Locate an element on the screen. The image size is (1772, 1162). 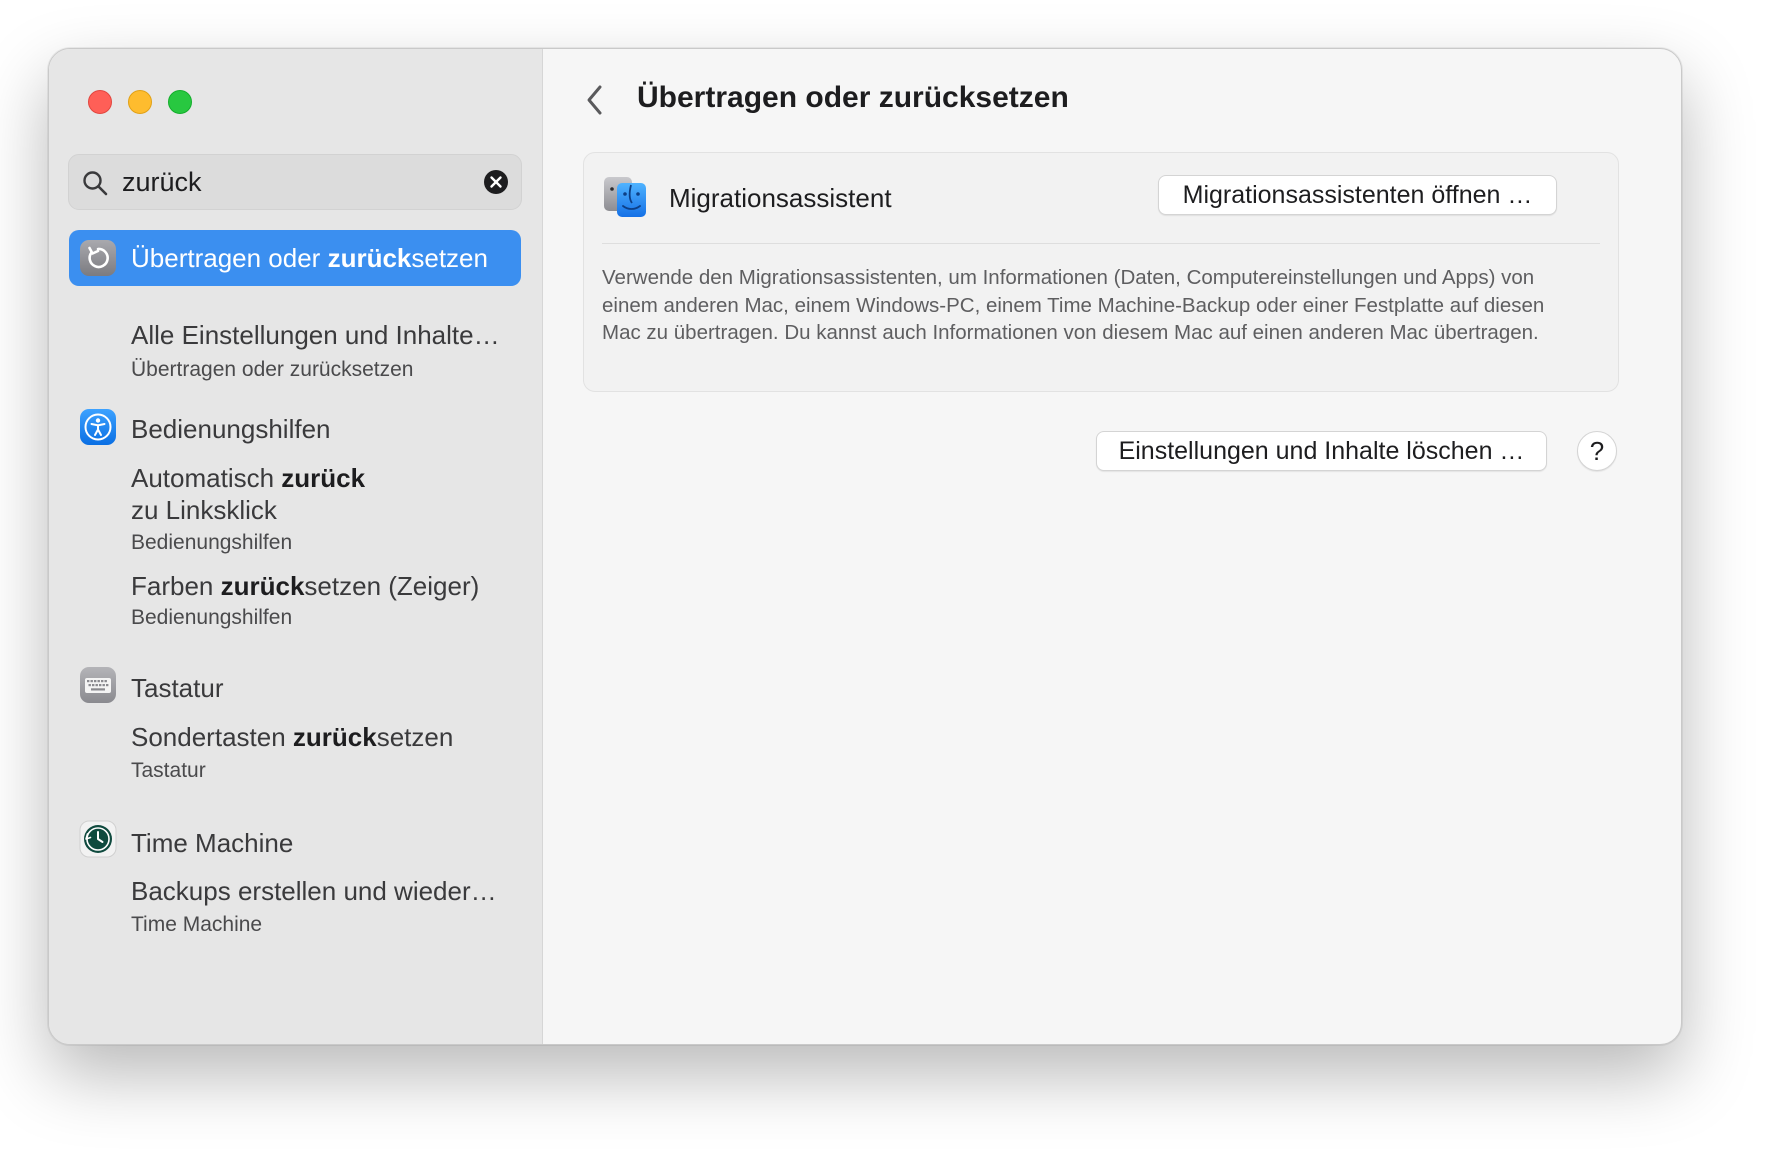
sidebar-item-keyboard: Tastatur is located at coordinates (177, 688).